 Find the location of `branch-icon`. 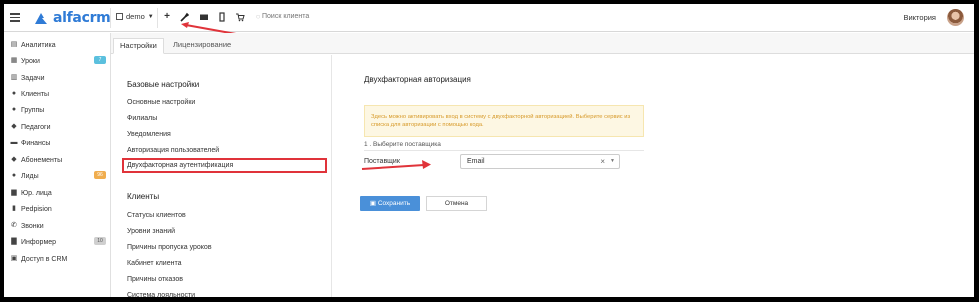

branch-icon is located at coordinates (119, 16).